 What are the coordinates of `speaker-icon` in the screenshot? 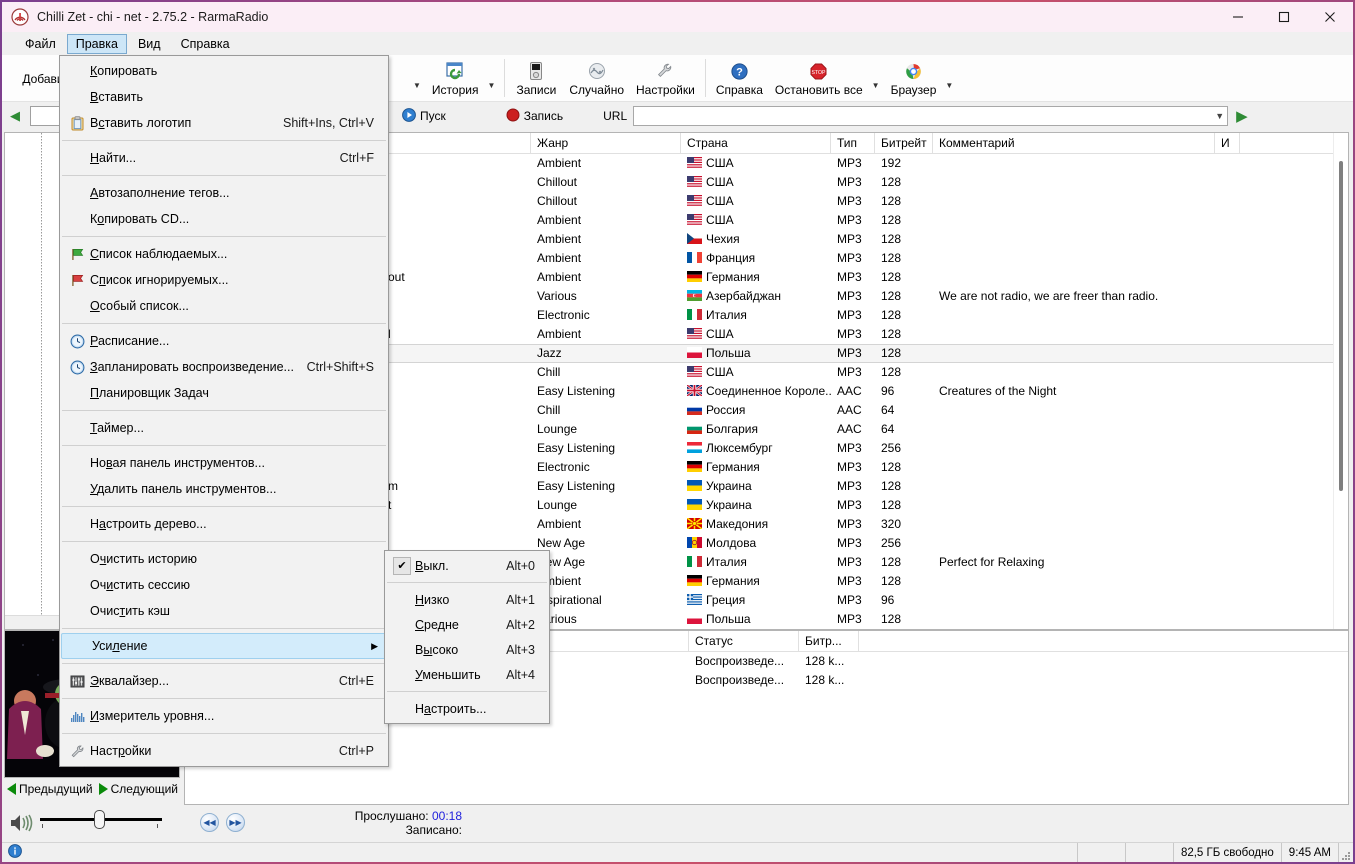 It's located at (22, 824).